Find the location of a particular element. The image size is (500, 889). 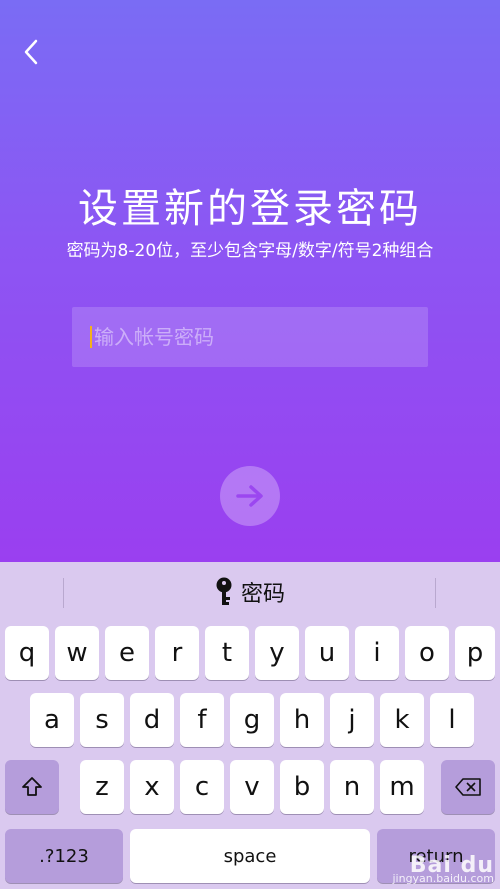

watermark-url: jingyan.baidu.com is located at coordinates (443, 878).